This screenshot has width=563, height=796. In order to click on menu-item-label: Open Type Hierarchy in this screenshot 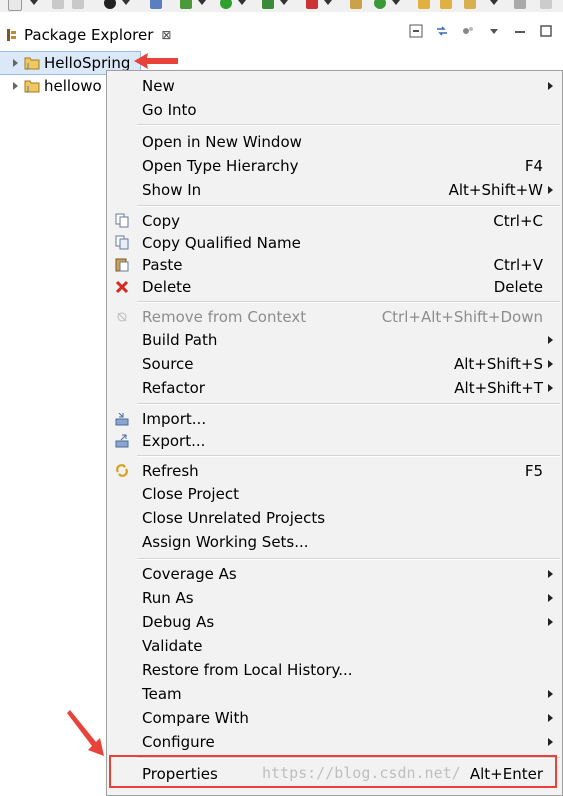, I will do `click(220, 166)`.